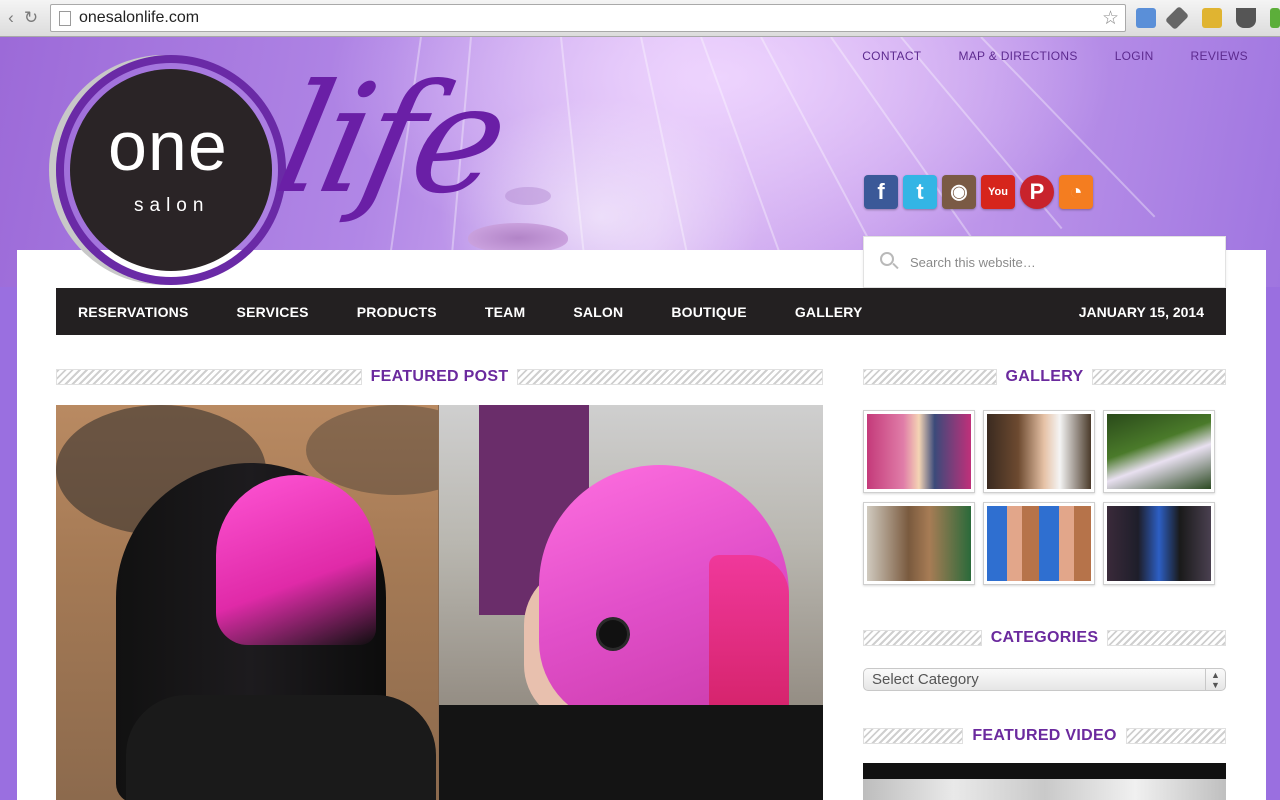 This screenshot has width=1280, height=800. What do you see at coordinates (829, 312) in the screenshot?
I see `nav-item-gallery: GALLERY` at bounding box center [829, 312].